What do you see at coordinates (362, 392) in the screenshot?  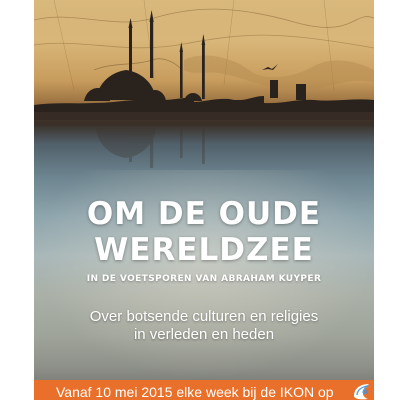 I see `npo2-logo-icon` at bounding box center [362, 392].